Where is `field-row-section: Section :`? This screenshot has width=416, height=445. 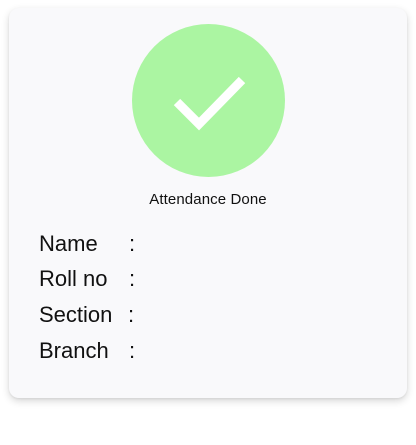 field-row-section: Section : is located at coordinates (86, 315).